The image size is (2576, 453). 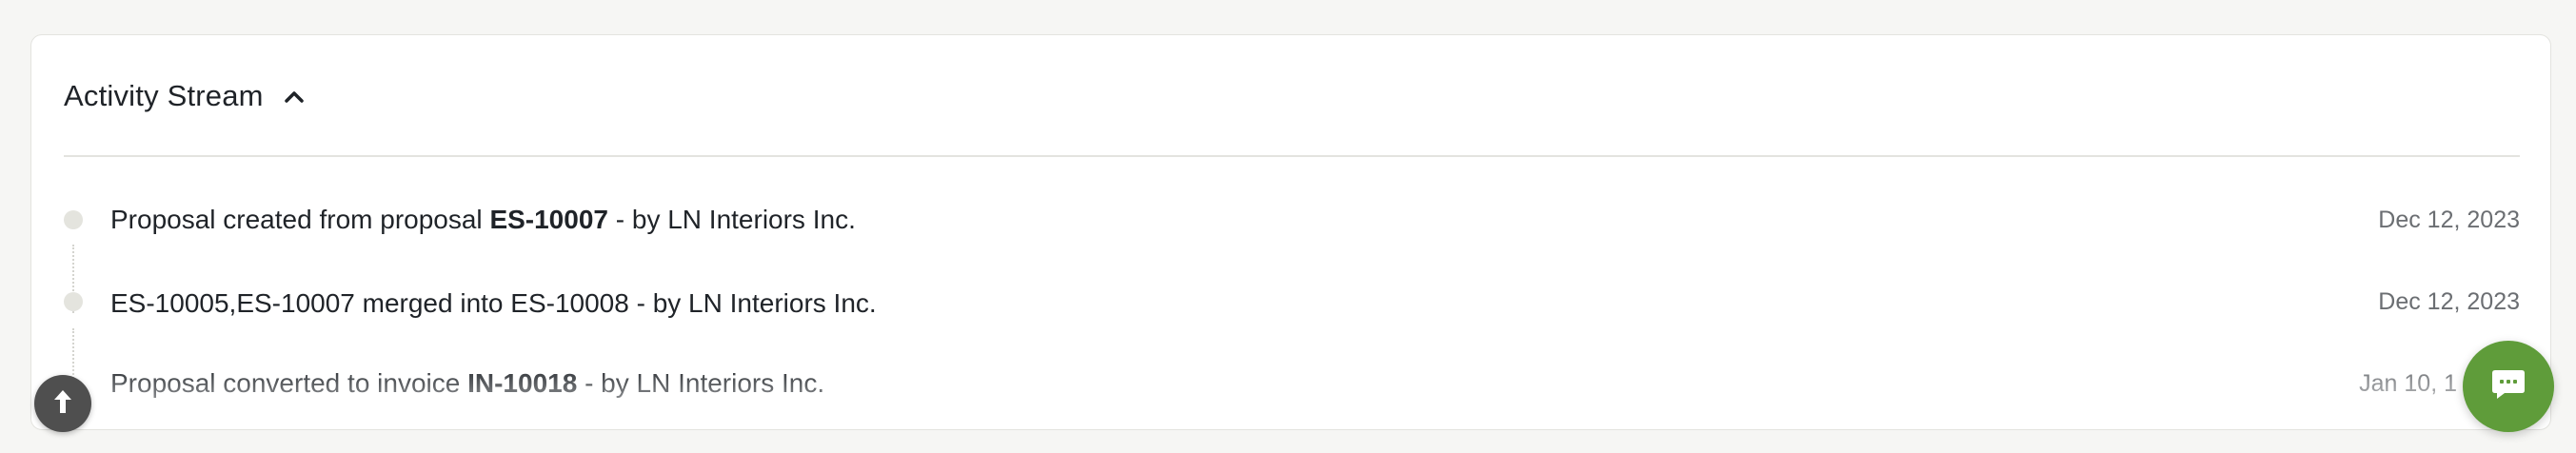 I want to click on activity-stream-title: Activity Stream, so click(x=164, y=95).